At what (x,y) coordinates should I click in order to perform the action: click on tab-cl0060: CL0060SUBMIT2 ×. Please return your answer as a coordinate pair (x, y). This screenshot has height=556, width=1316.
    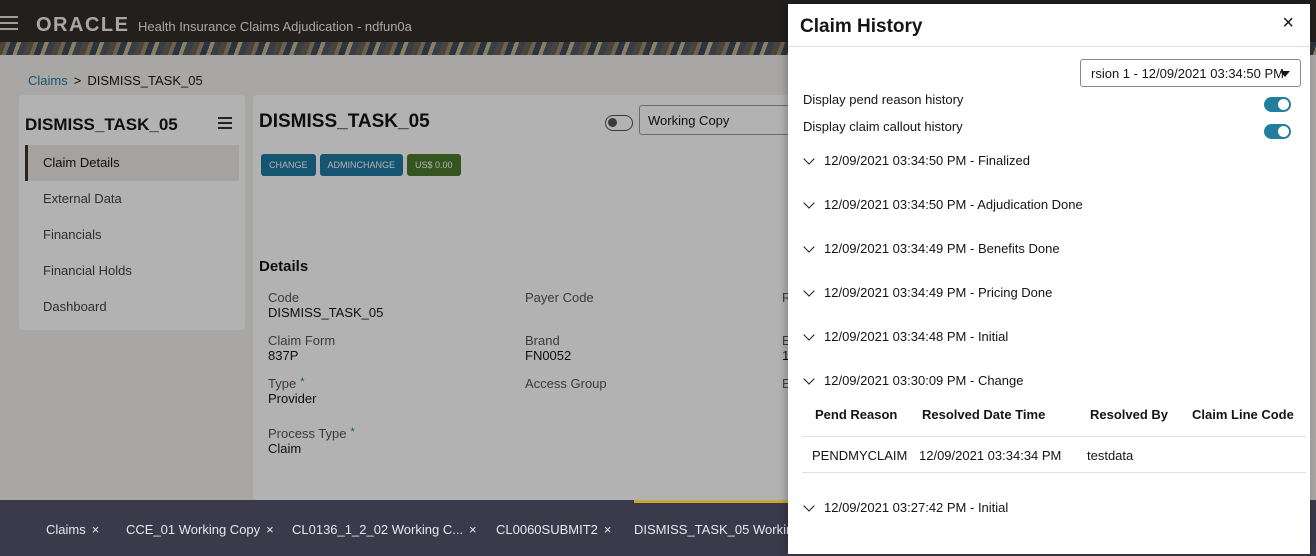
    Looking at the image, I should click on (553, 529).